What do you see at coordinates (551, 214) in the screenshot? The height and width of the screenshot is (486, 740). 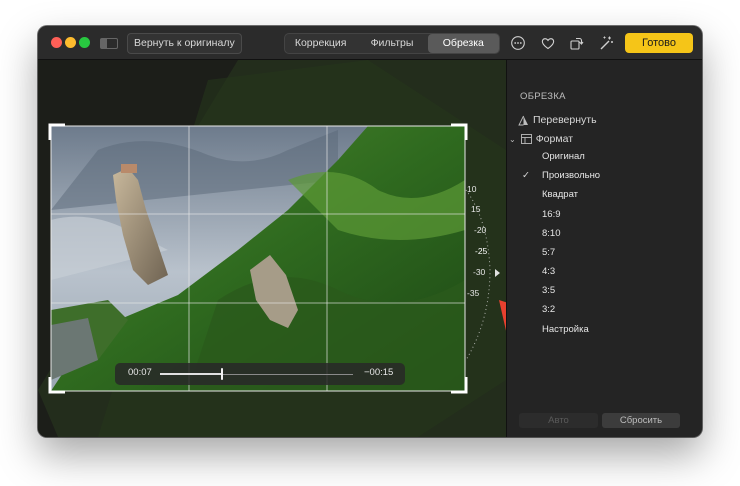 I see `format-option-16-9: 16:9` at bounding box center [551, 214].